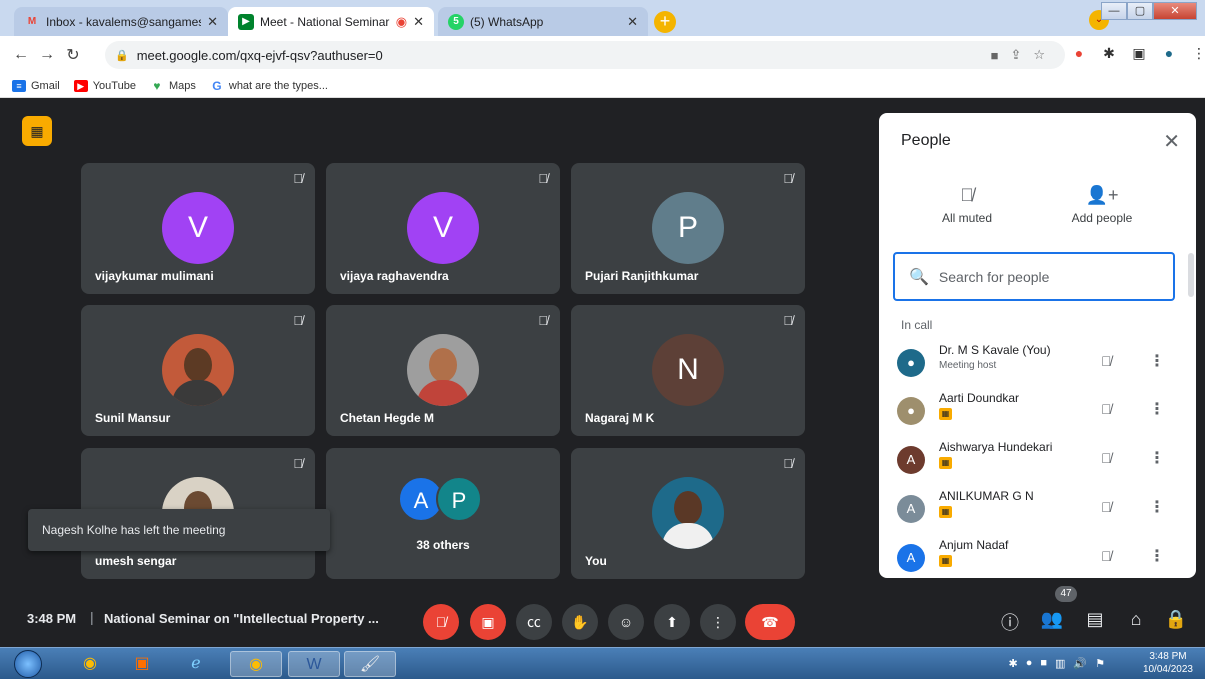 The height and width of the screenshot is (679, 1205). I want to click on url-text: meet.google.com/qxq-ejvf-qsv?authuser=0, so click(259, 55).